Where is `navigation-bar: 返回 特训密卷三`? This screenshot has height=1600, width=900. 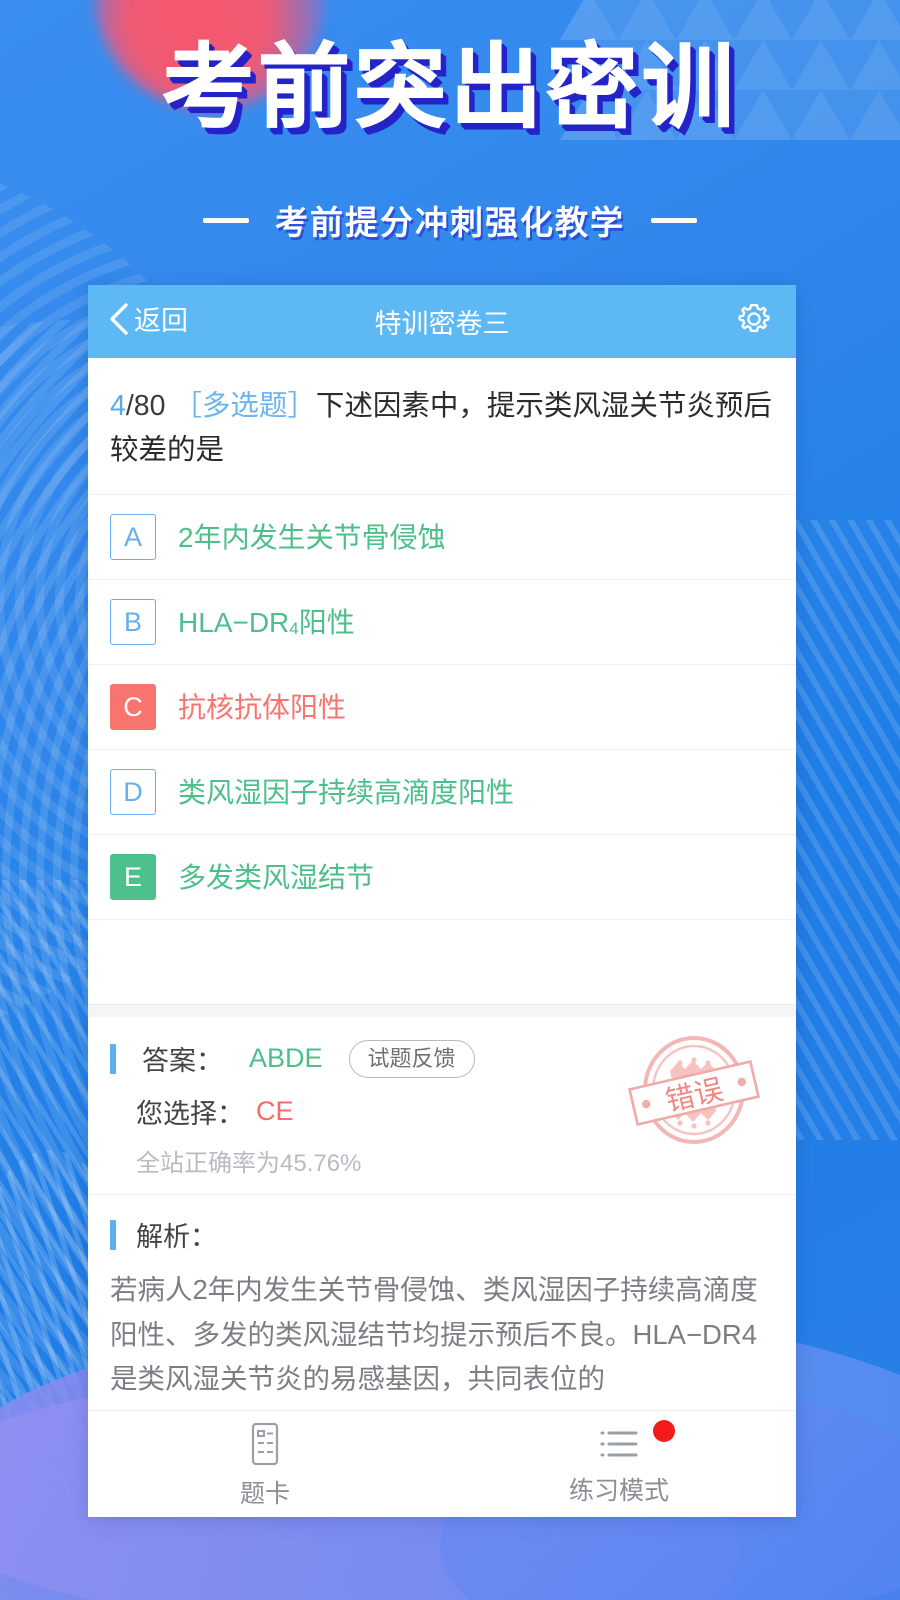 navigation-bar: 返回 特训密卷三 is located at coordinates (442, 321).